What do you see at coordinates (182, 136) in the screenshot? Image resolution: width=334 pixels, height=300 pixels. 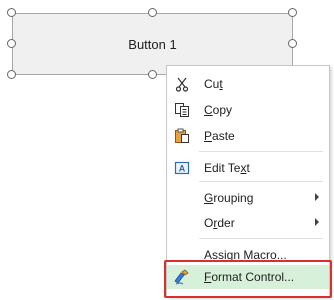 I see `paste-icon` at bounding box center [182, 136].